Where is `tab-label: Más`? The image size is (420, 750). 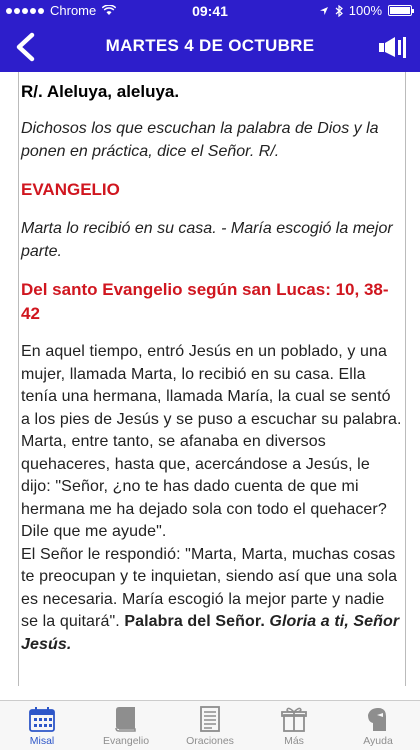 tab-label: Más is located at coordinates (294, 741).